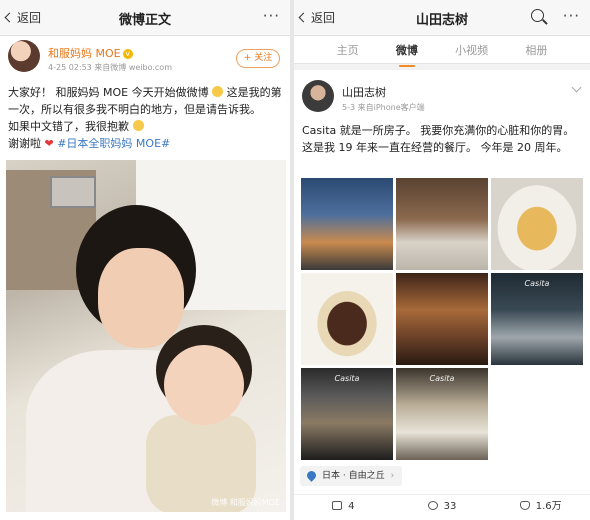 The width and height of the screenshot is (590, 520). What do you see at coordinates (450, 506) in the screenshot?
I see `comment-count: 33` at bounding box center [450, 506].